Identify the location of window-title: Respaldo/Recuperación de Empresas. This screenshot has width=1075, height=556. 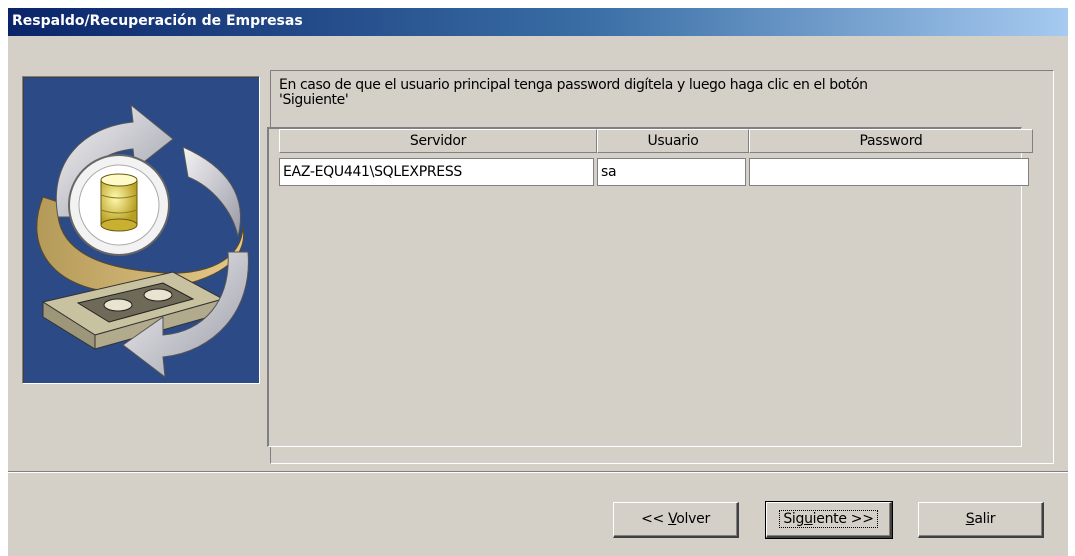
(157, 21).